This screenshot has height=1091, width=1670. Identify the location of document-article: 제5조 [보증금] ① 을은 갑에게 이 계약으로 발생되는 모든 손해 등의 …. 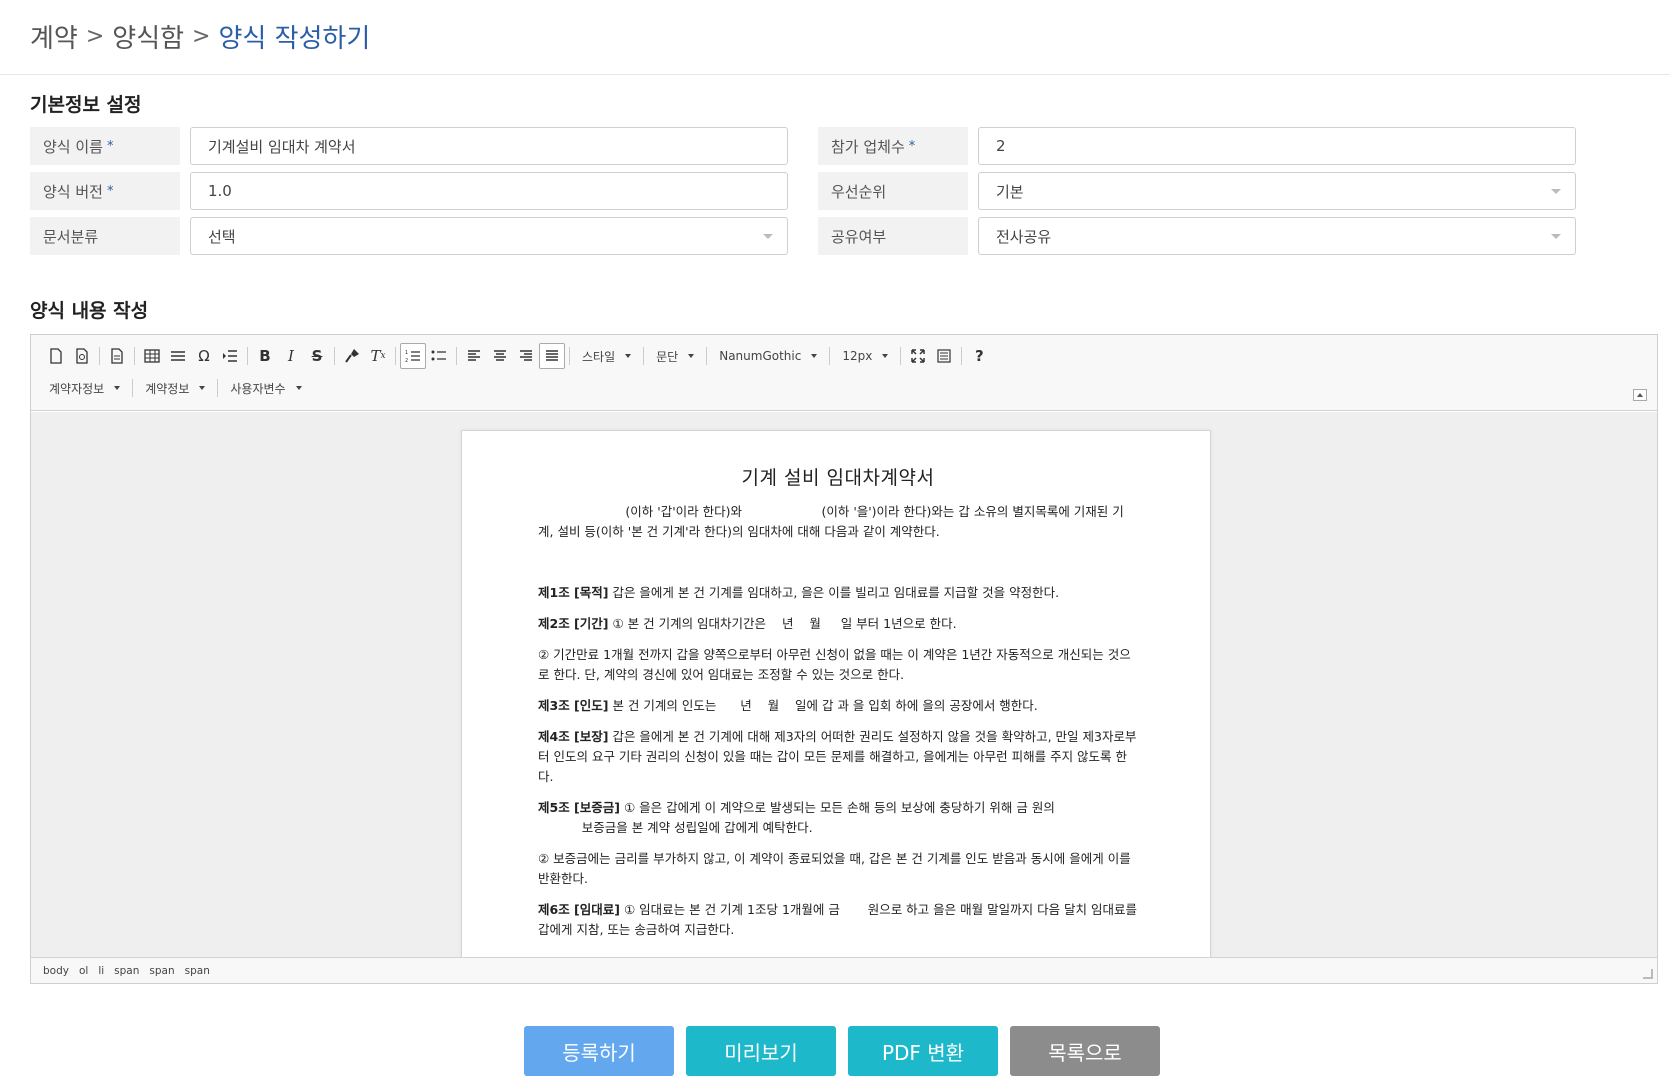
(838, 818).